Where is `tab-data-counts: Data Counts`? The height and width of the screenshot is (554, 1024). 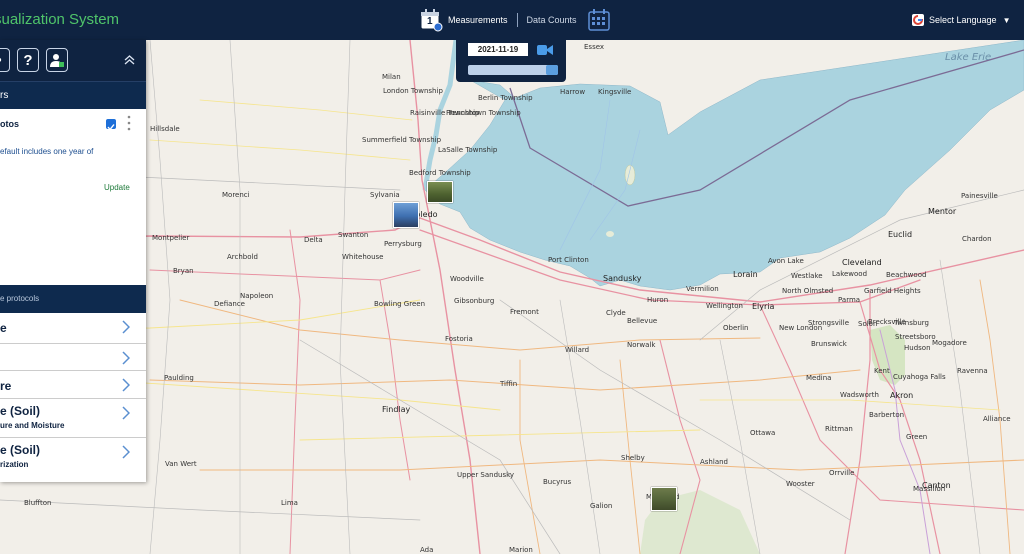
tab-data-counts: Data Counts is located at coordinates (552, 20).